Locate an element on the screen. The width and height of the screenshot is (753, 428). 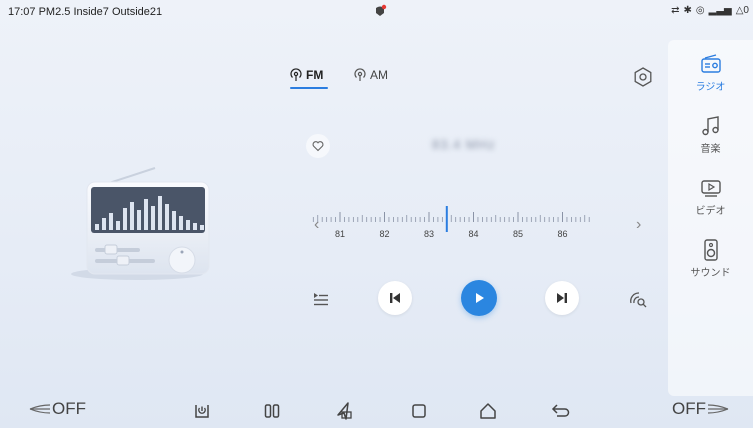
station-list-icon is located at coordinates (321, 299).